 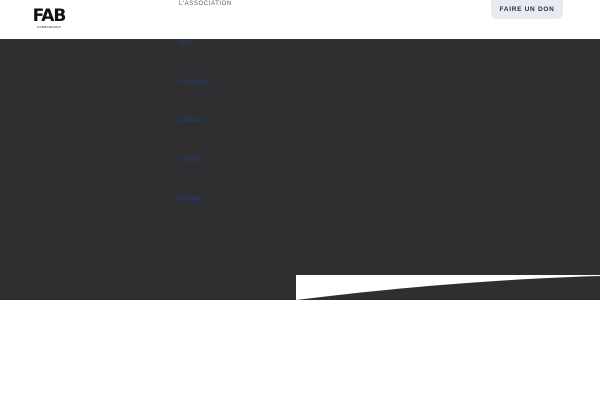 What do you see at coordinates (185, 43) in the screenshot?
I see `submenu-item-qui: Qui?` at bounding box center [185, 43].